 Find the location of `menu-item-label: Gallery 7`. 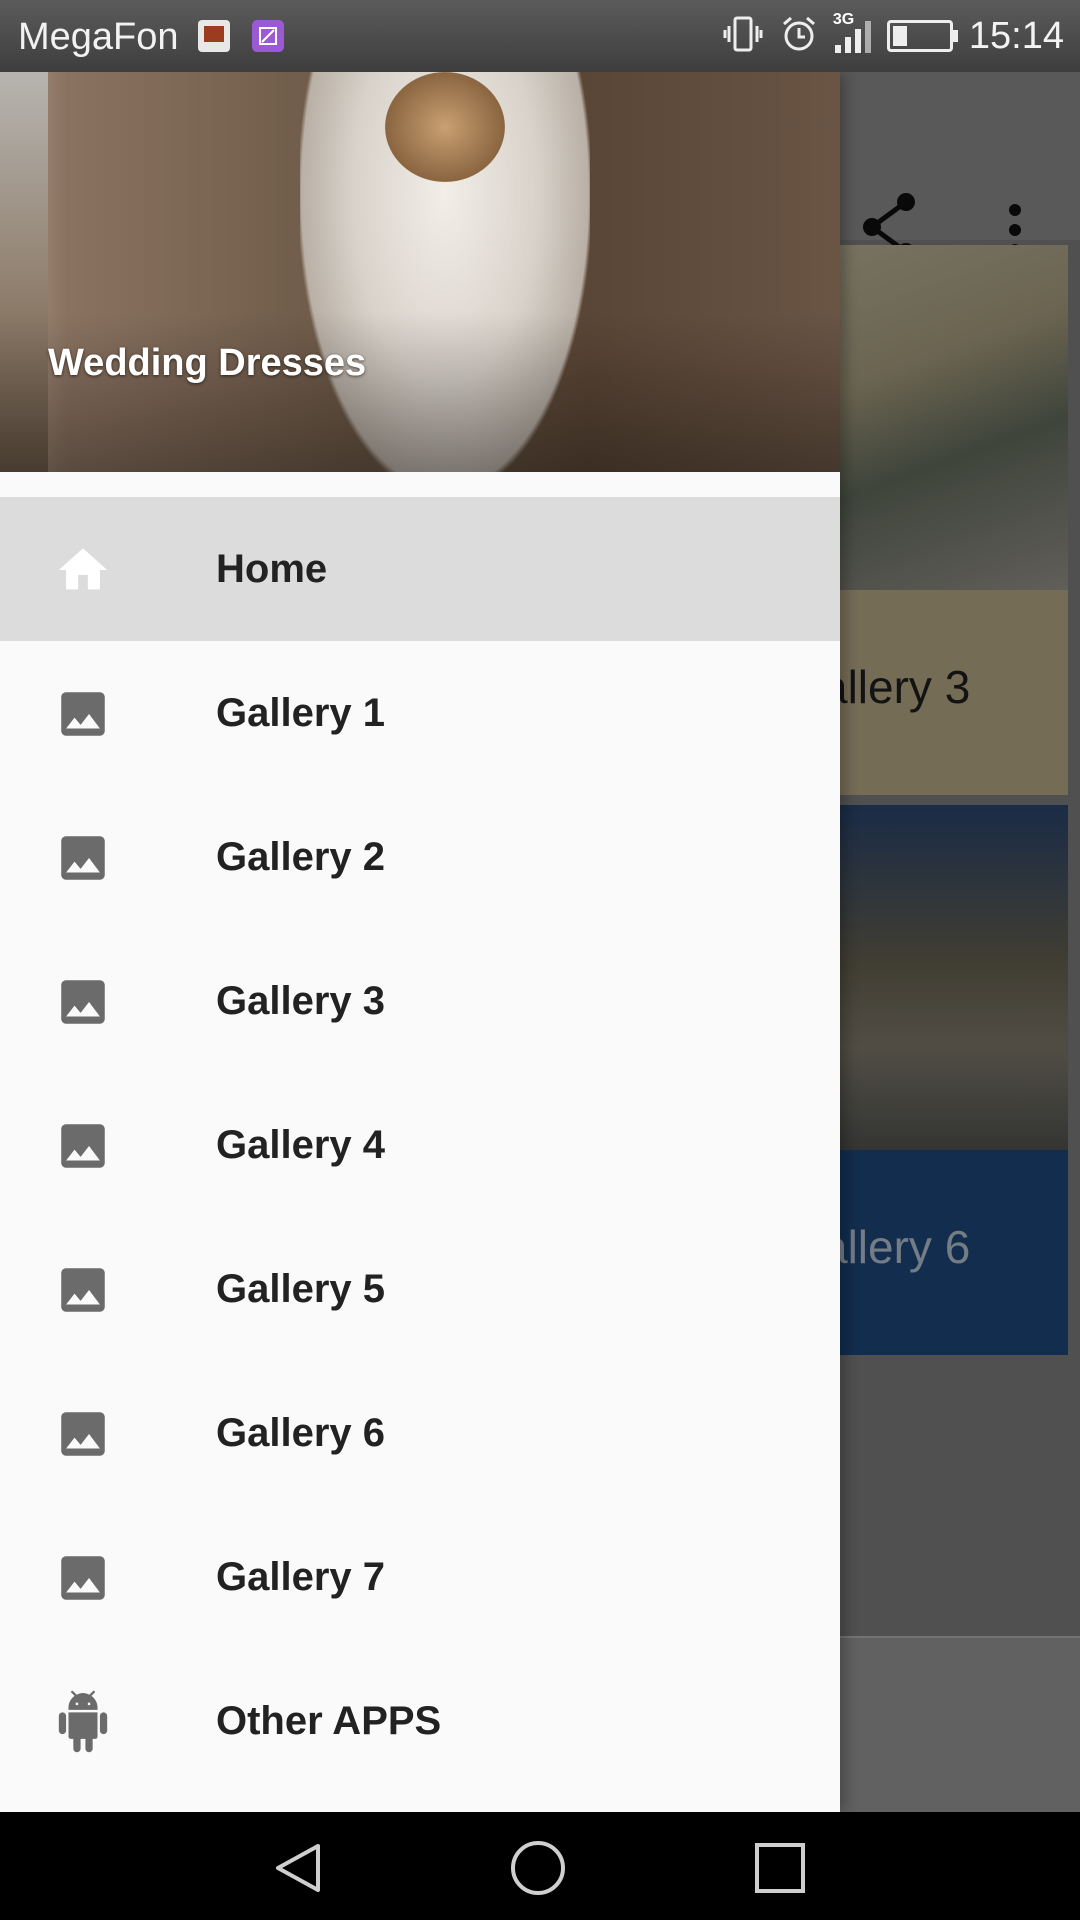

menu-item-label: Gallery 7 is located at coordinates (301, 1577).